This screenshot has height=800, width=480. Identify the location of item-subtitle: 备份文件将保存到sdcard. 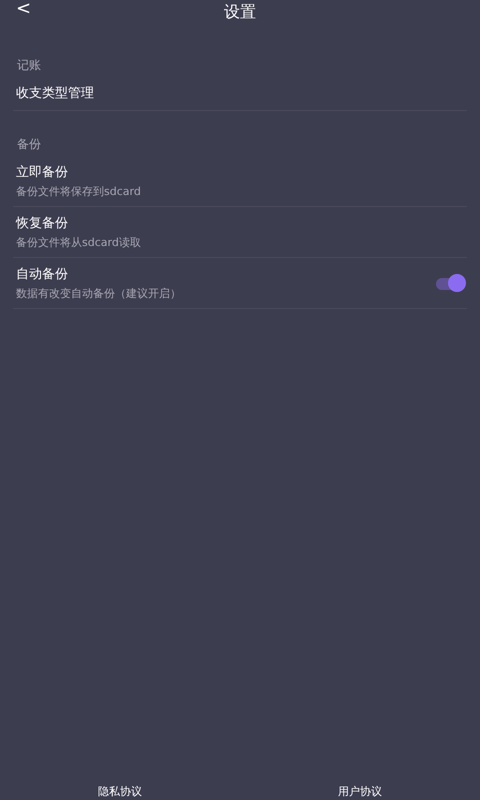
(78, 192).